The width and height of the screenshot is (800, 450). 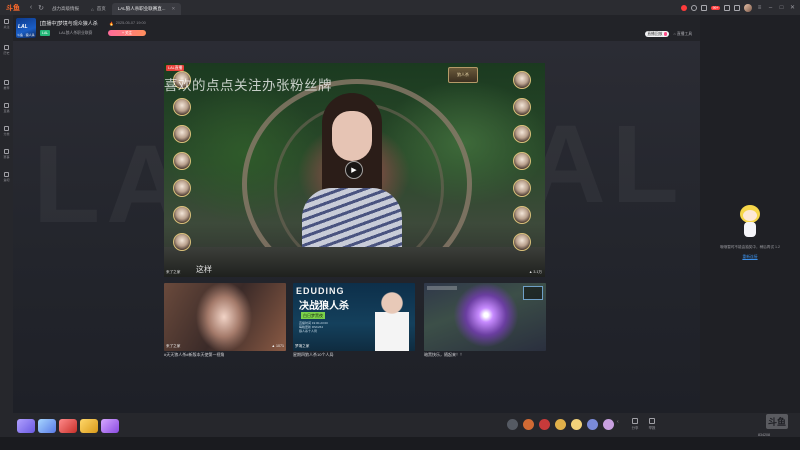 I want to click on tab-1: 战力高级情报, so click(x=65, y=9).